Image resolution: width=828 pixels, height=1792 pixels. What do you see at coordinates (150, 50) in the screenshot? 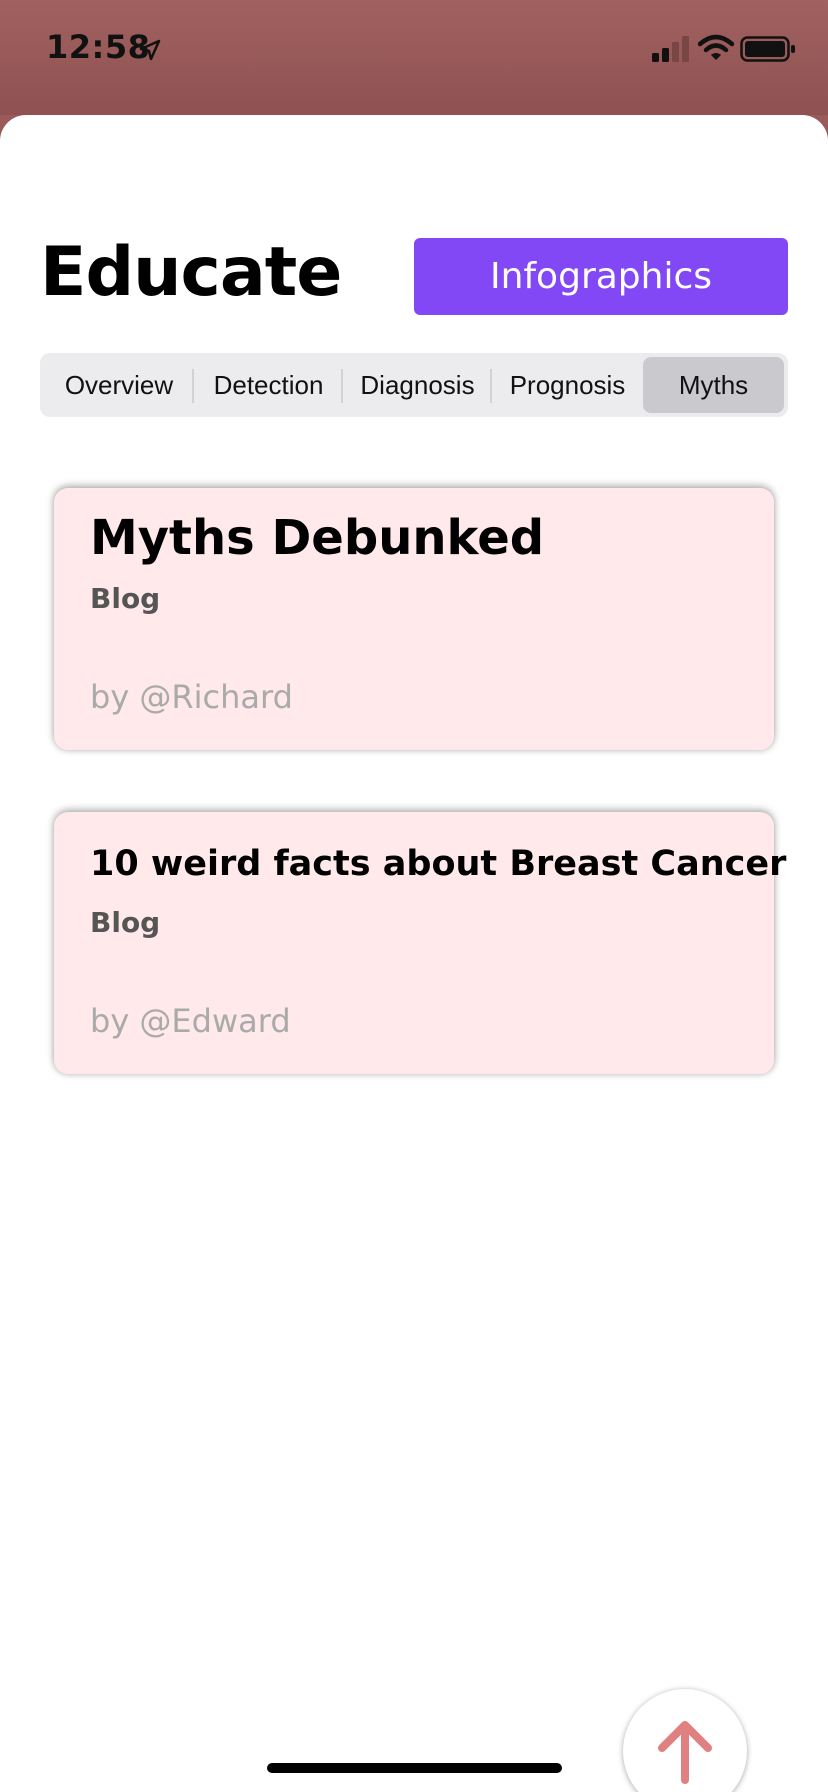
I see `location-arrow-icon` at bounding box center [150, 50].